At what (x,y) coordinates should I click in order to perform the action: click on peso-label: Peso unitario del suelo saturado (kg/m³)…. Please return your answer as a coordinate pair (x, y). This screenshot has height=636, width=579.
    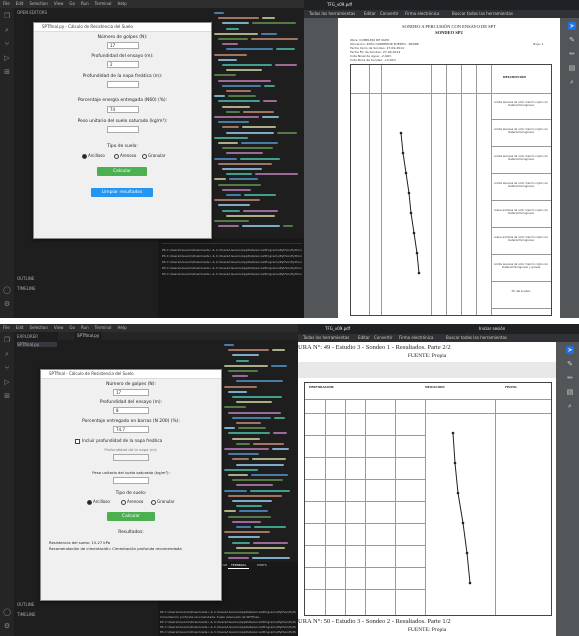
    Looking at the image, I should click on (131, 472).